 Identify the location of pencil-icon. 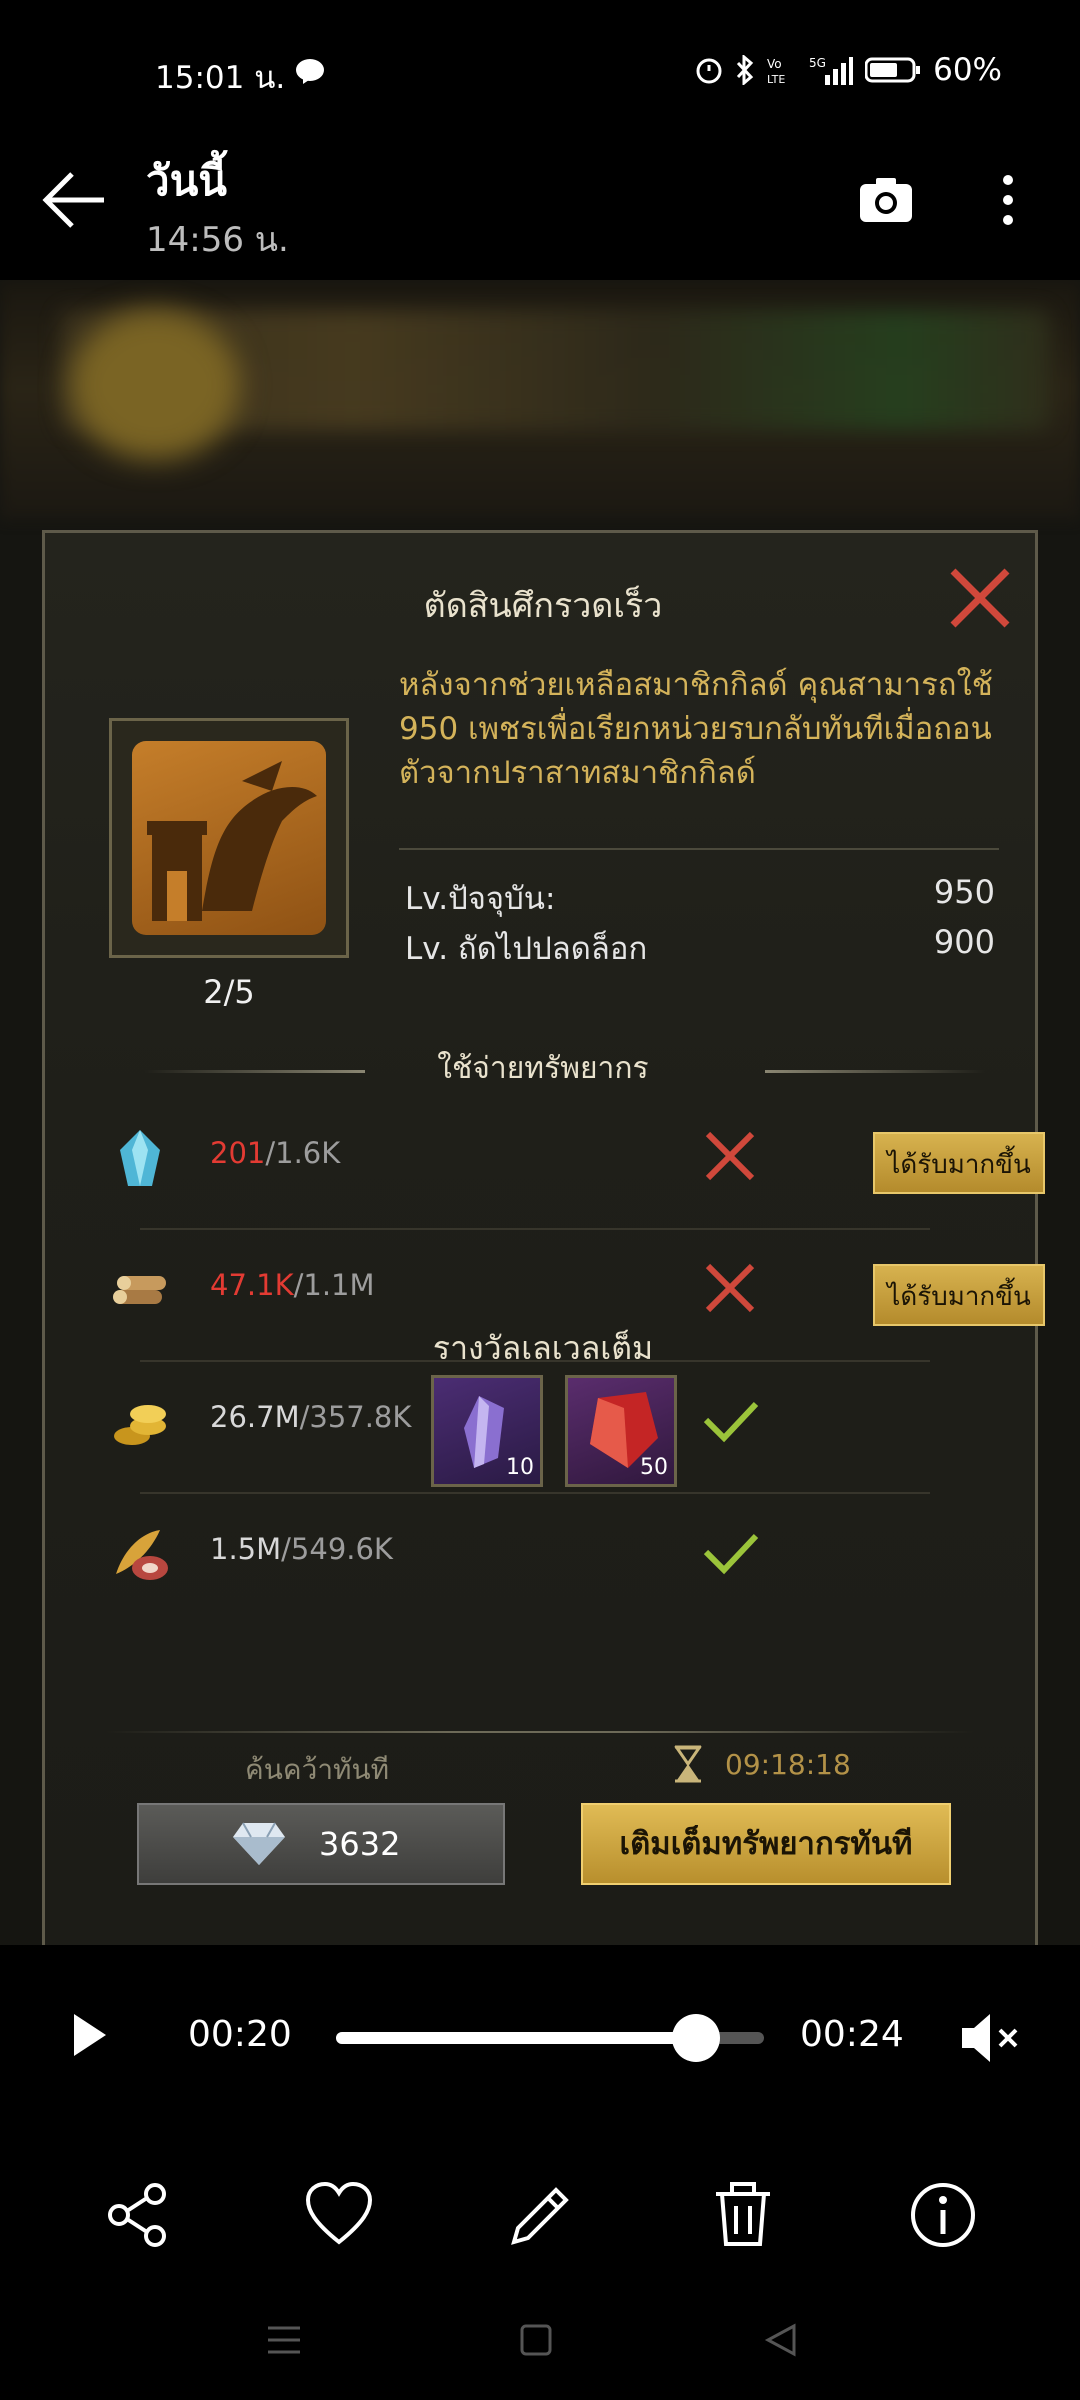
(540, 2216).